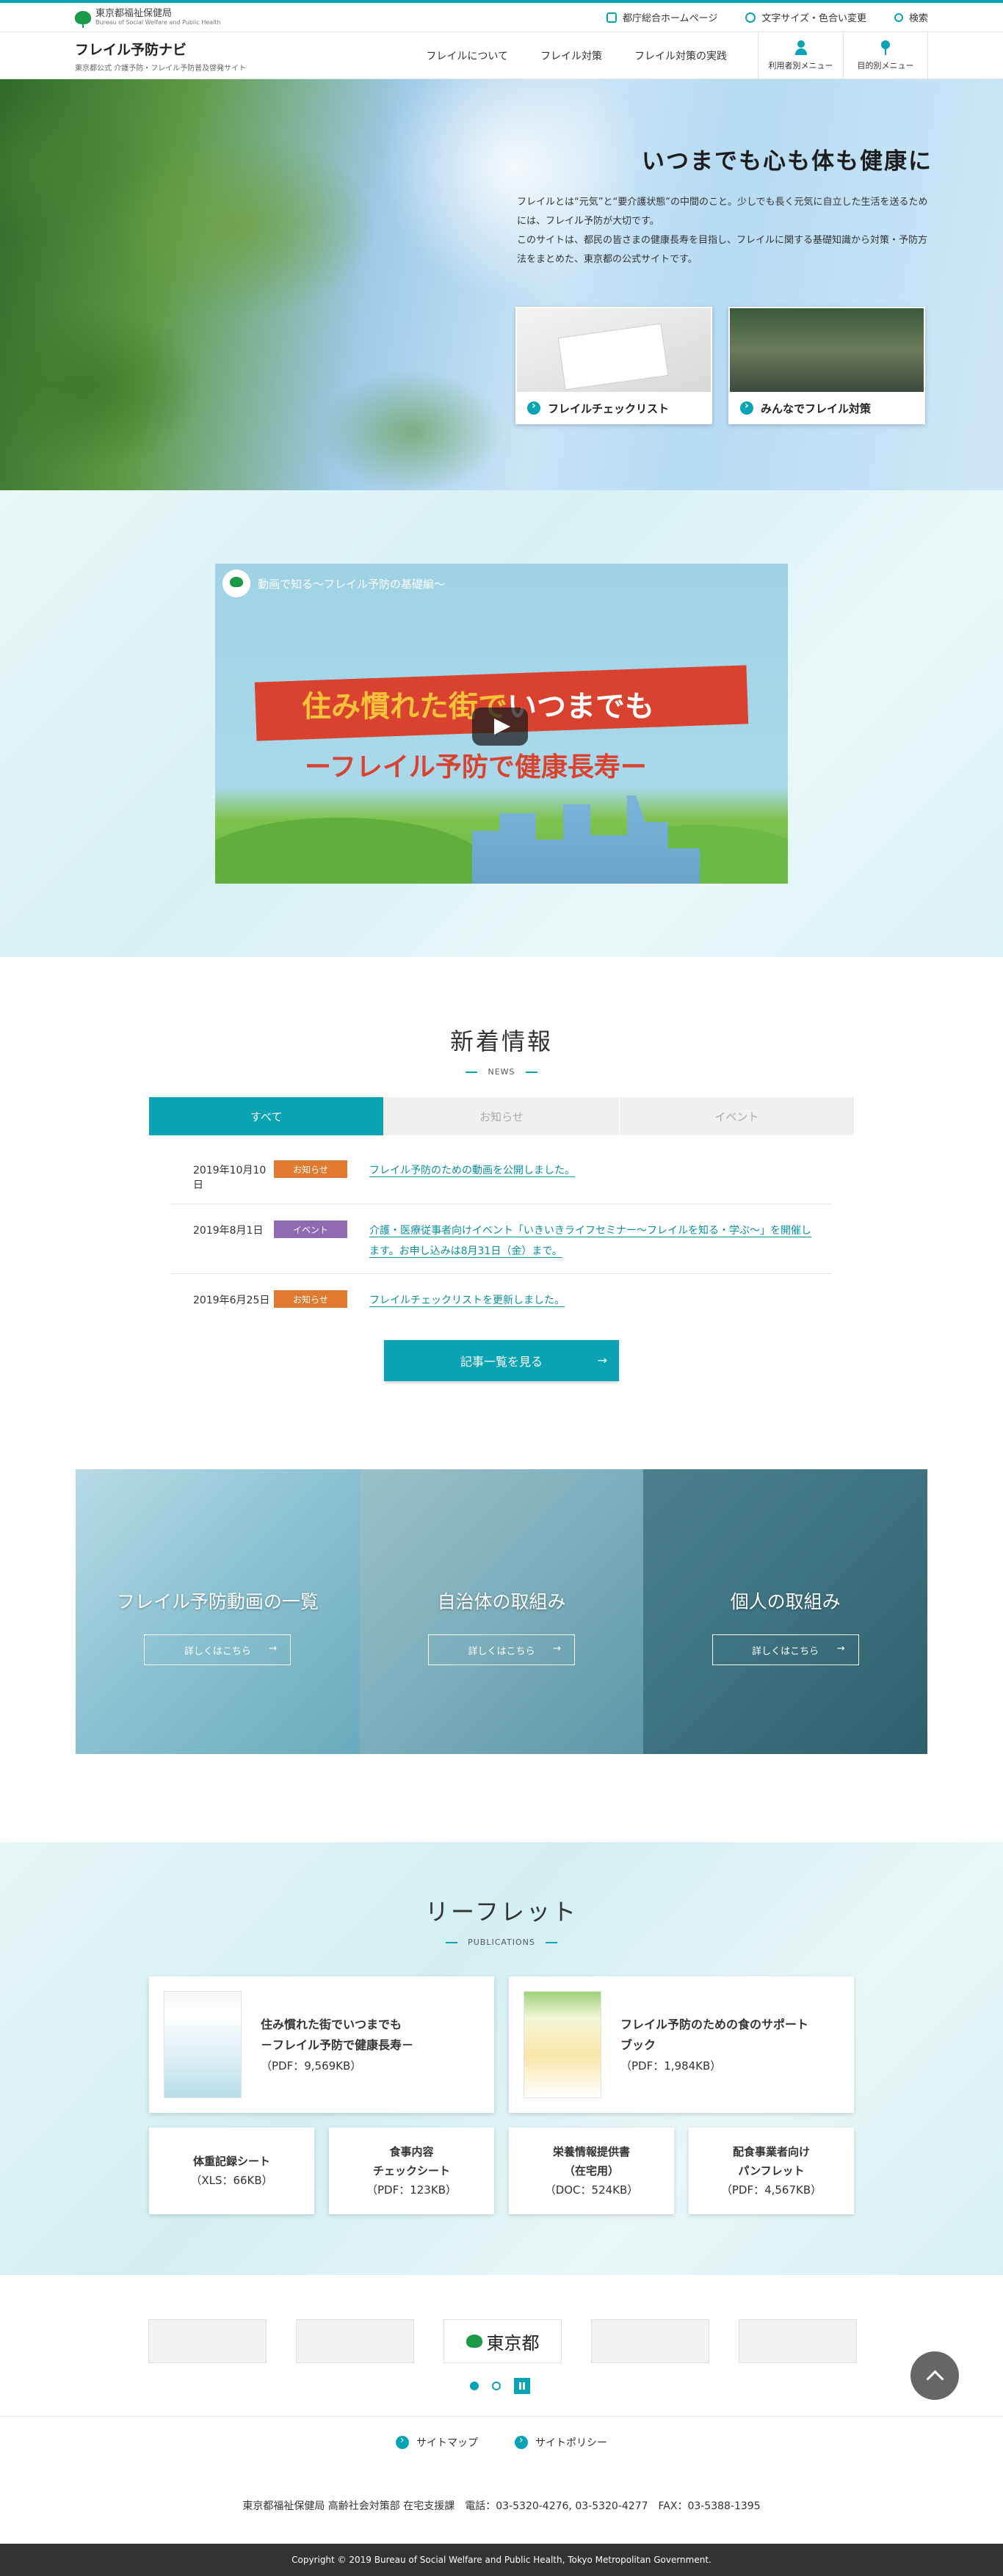  Describe the element at coordinates (609, 408) in the screenshot. I see `frailty-checklist-label: フレイルチェックリスト` at that location.